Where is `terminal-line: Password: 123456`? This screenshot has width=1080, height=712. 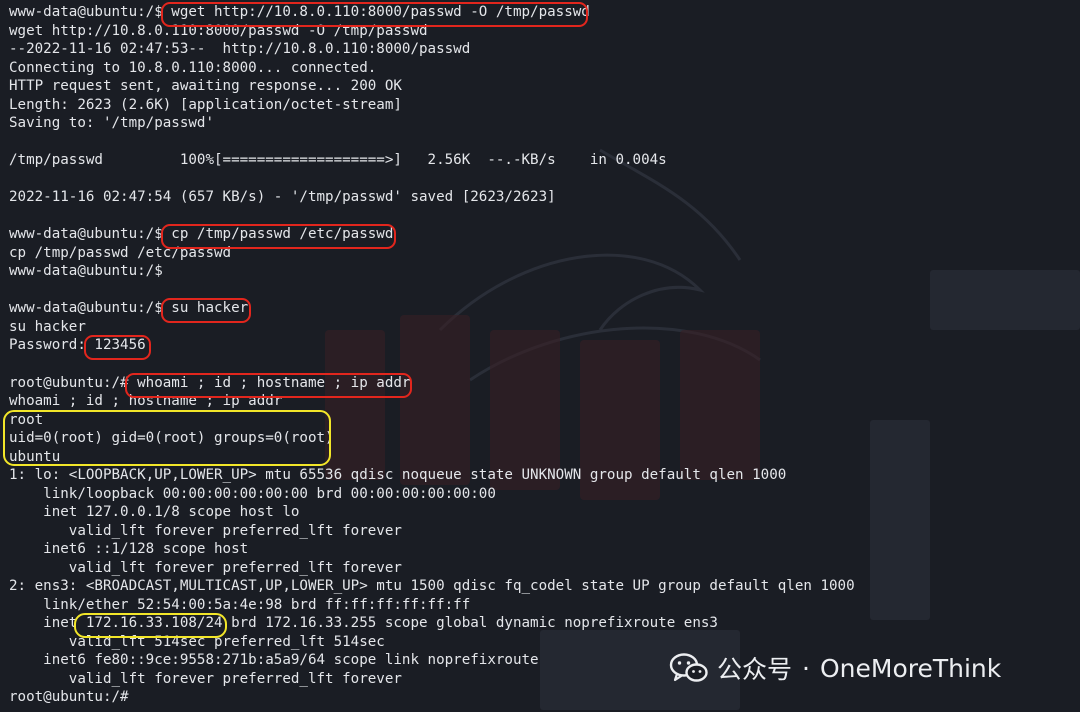
terminal-line: Password: 123456 is located at coordinates (77, 345).